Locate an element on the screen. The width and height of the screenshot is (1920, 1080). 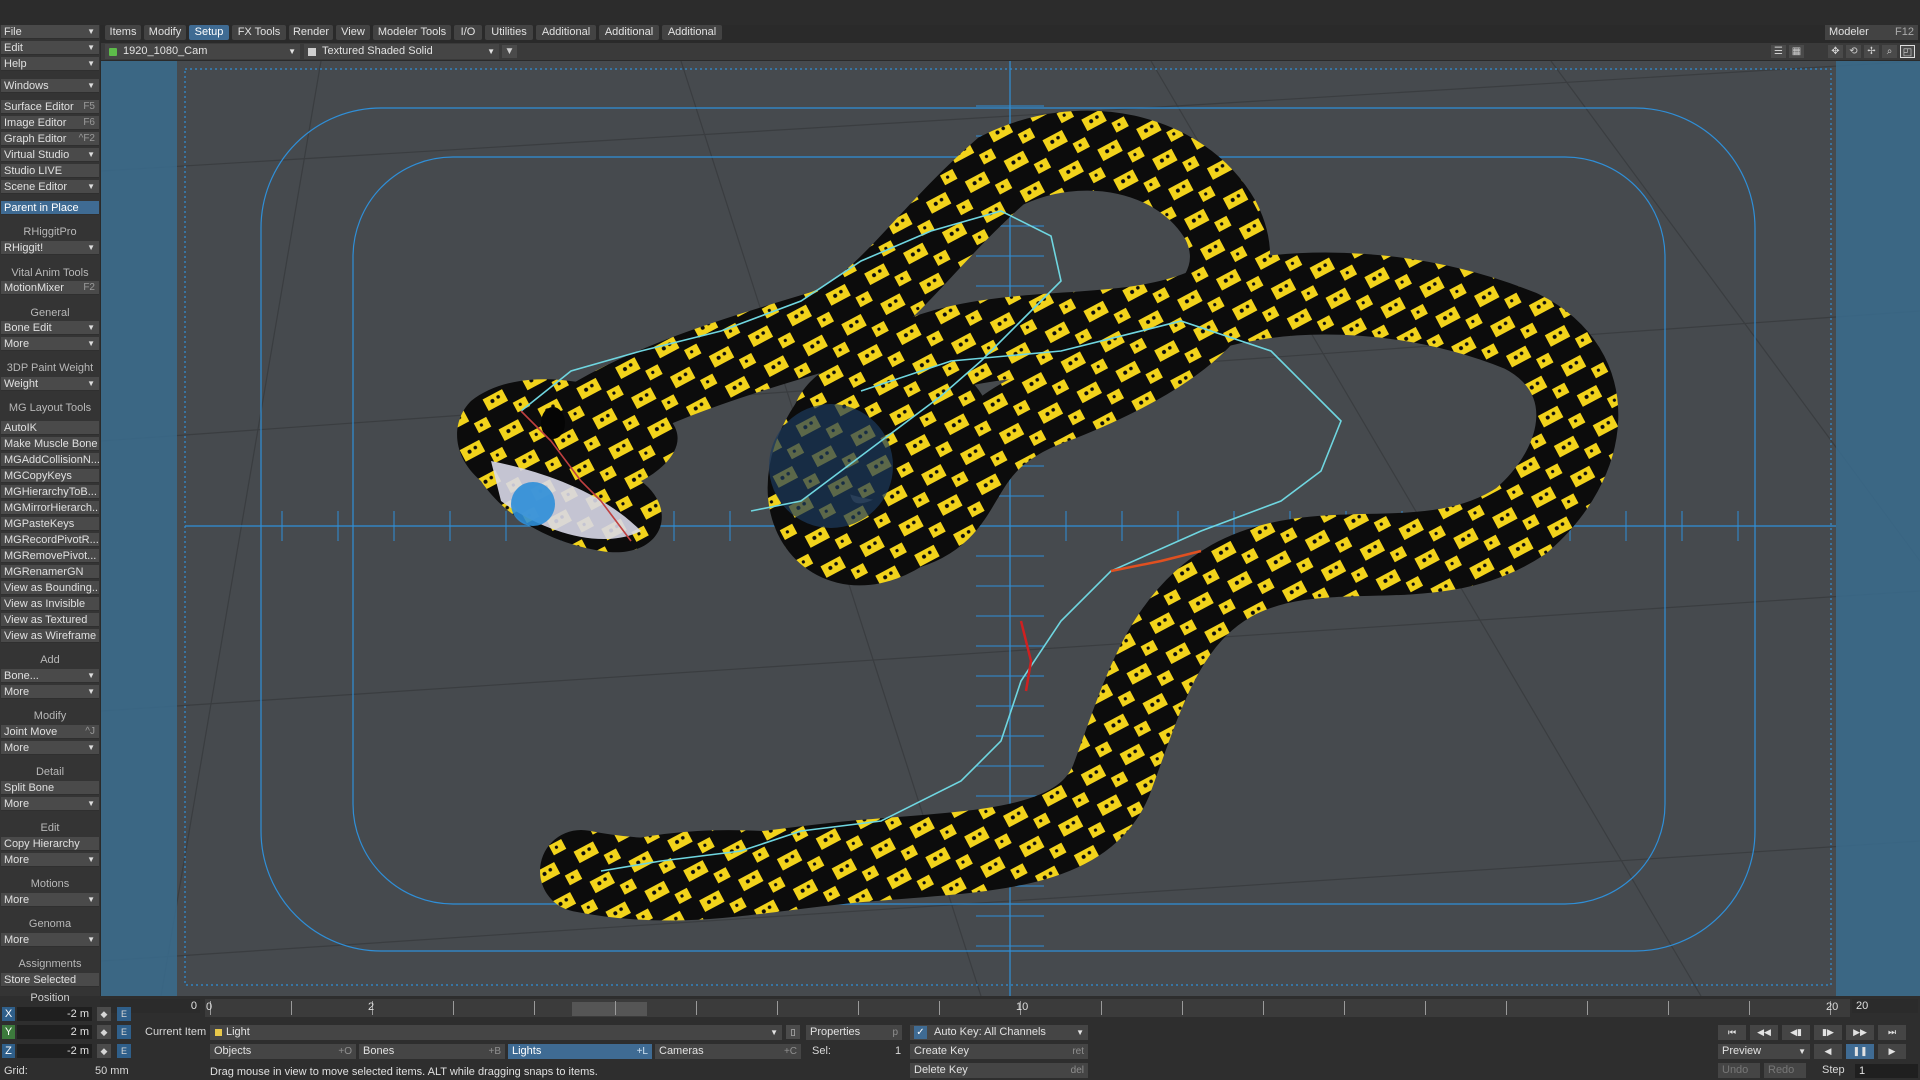
toolbar-button: Scene Editor ▼ is located at coordinates (50, 187).